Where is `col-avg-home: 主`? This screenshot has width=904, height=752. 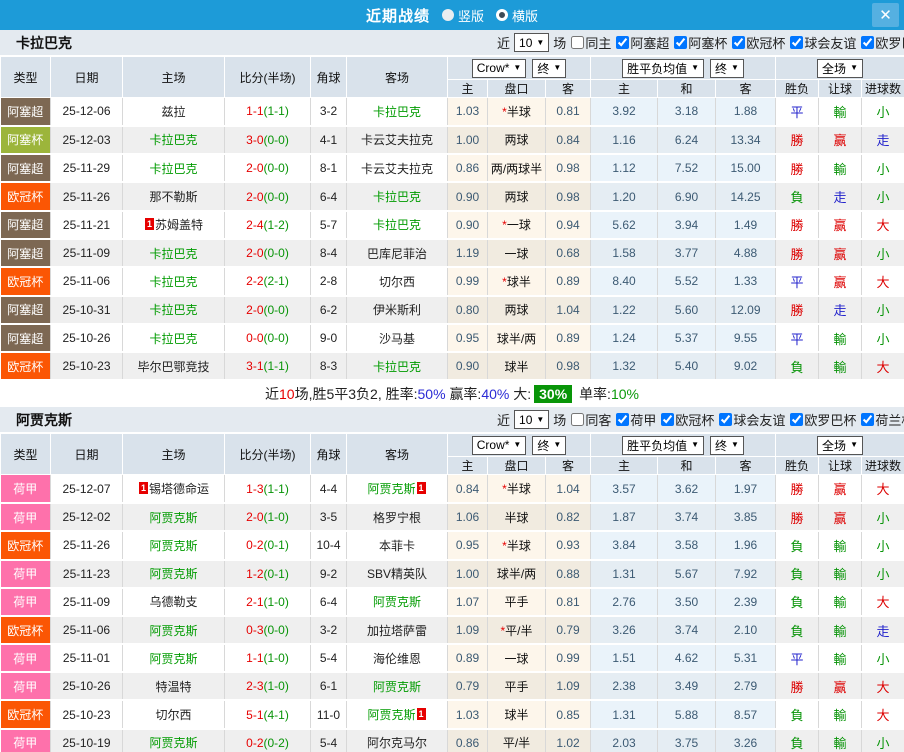 col-avg-home: 主 is located at coordinates (624, 466).